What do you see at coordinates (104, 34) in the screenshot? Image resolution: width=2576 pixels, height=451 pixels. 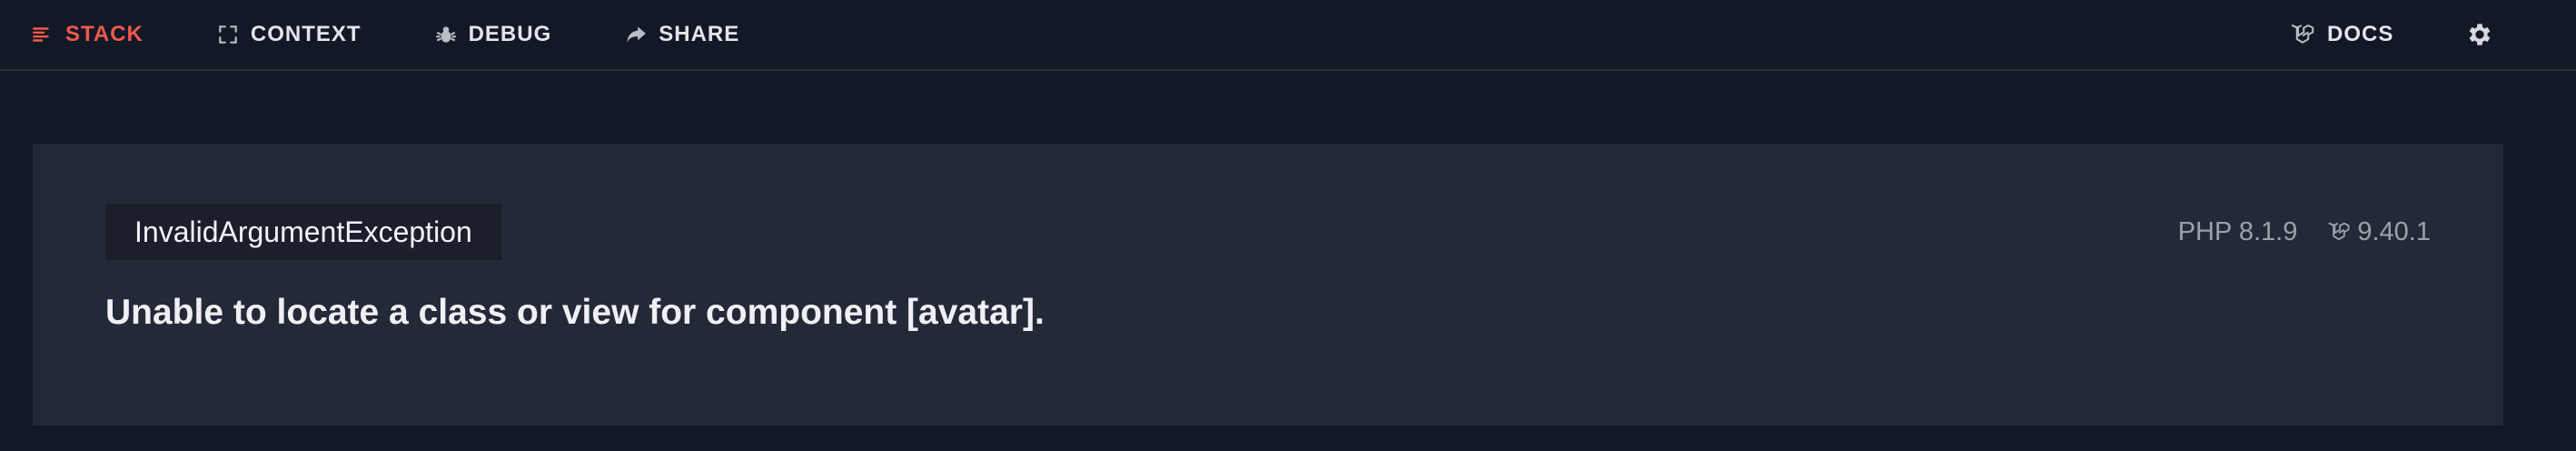 I see `tab-stack-label: STACK` at bounding box center [104, 34].